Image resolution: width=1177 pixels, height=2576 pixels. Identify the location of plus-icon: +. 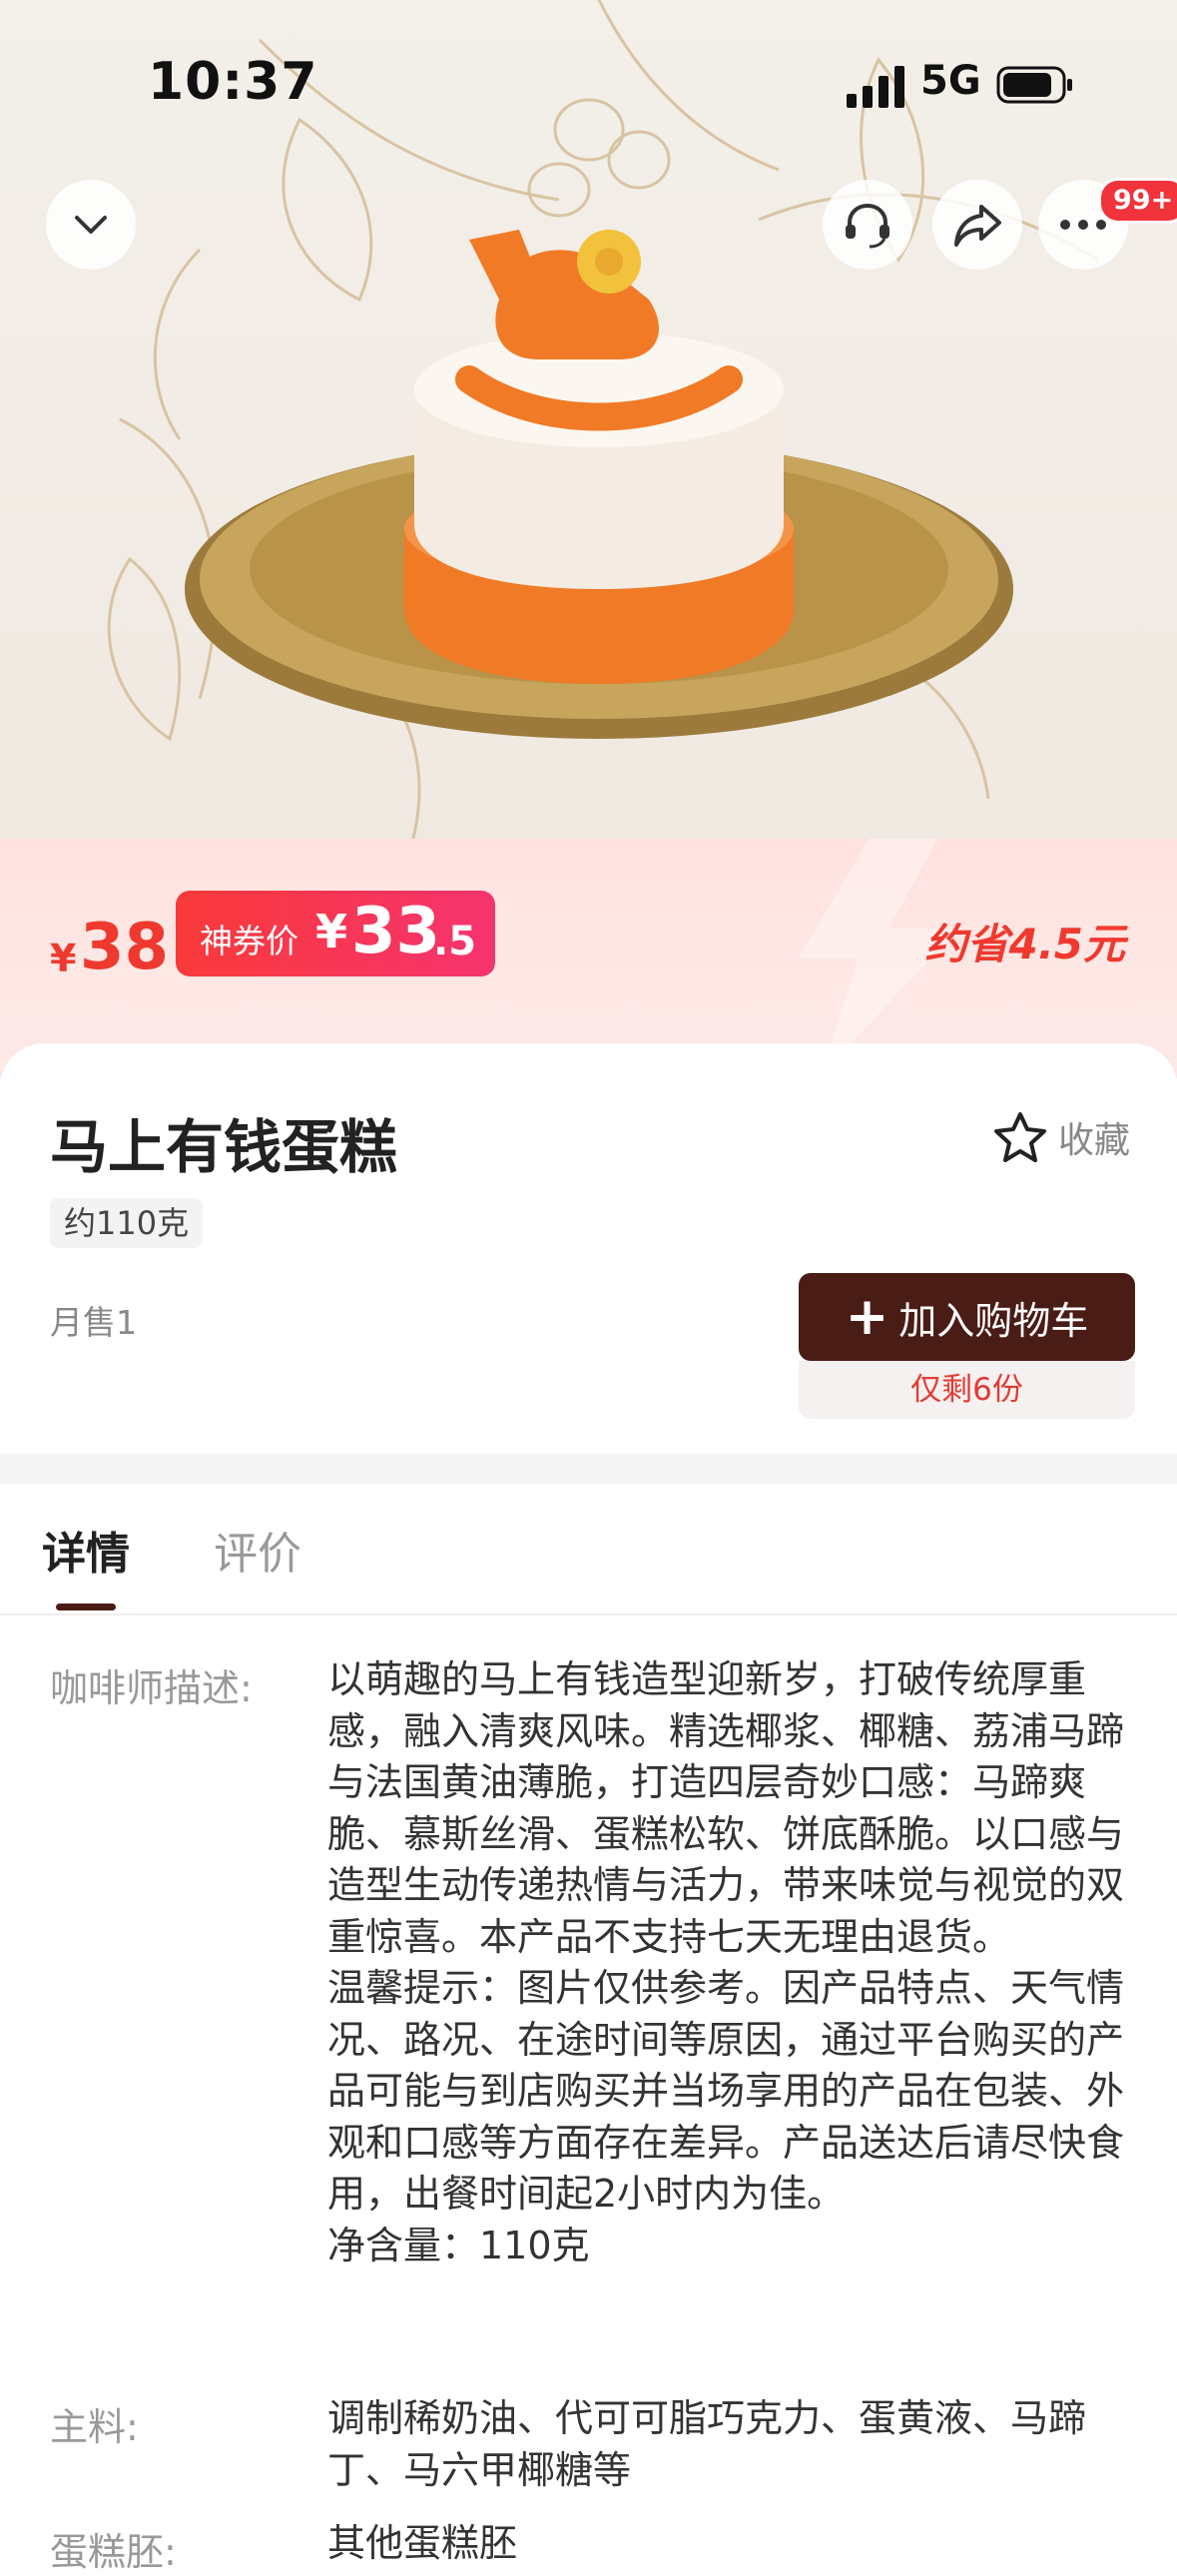
(867, 1317).